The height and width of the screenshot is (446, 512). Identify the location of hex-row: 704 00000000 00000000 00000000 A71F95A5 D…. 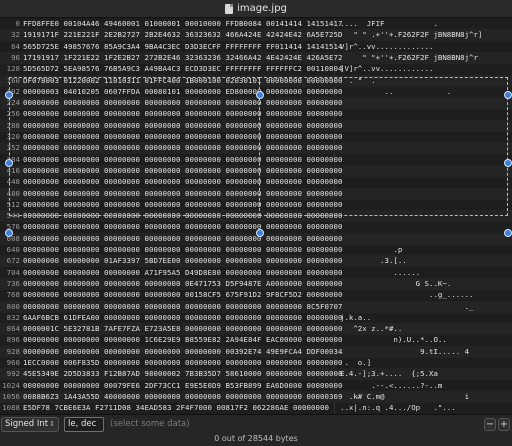
(256, 273).